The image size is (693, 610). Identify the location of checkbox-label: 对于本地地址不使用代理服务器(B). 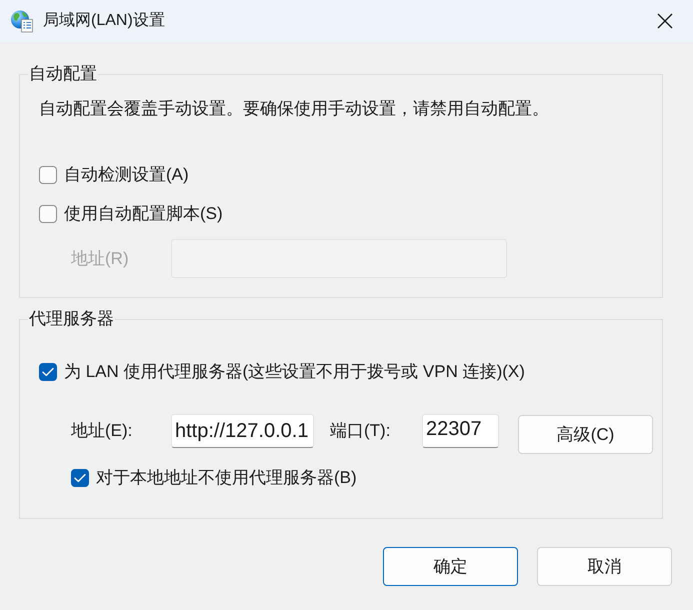
(226, 478).